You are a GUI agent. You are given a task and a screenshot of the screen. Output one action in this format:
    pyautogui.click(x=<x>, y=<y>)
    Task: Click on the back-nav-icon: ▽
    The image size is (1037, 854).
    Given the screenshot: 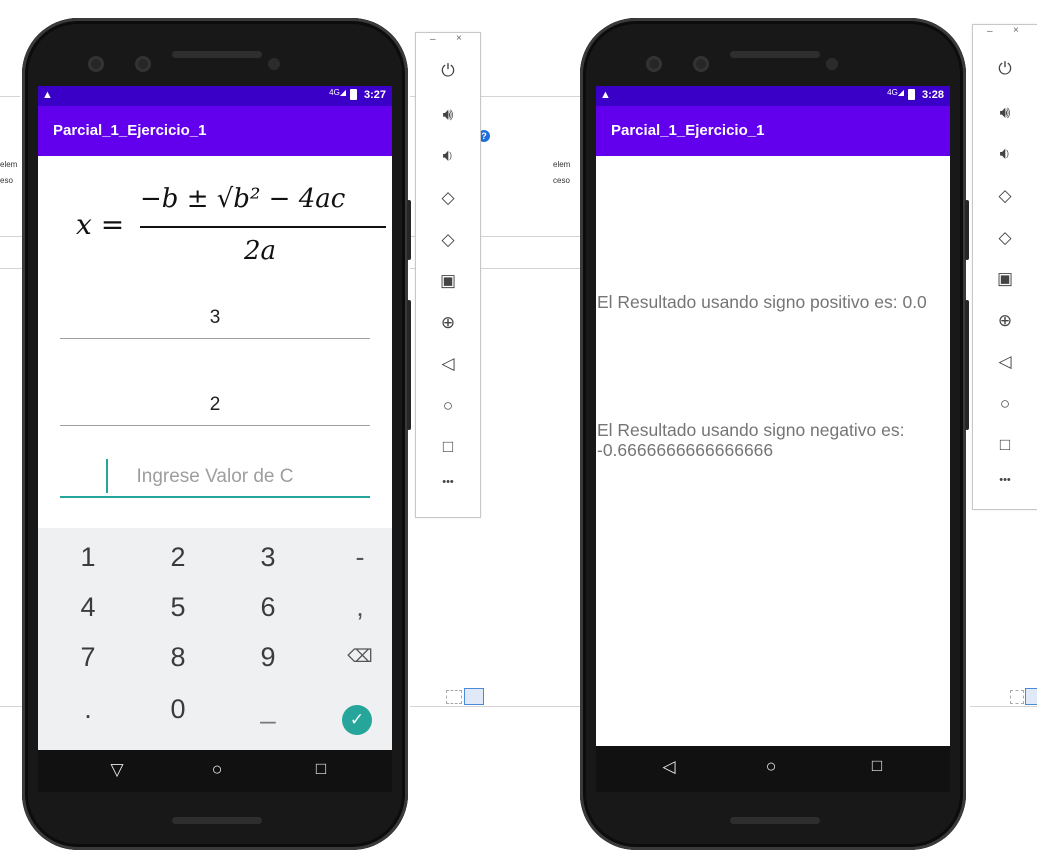 What is the action you would take?
    pyautogui.click(x=117, y=770)
    